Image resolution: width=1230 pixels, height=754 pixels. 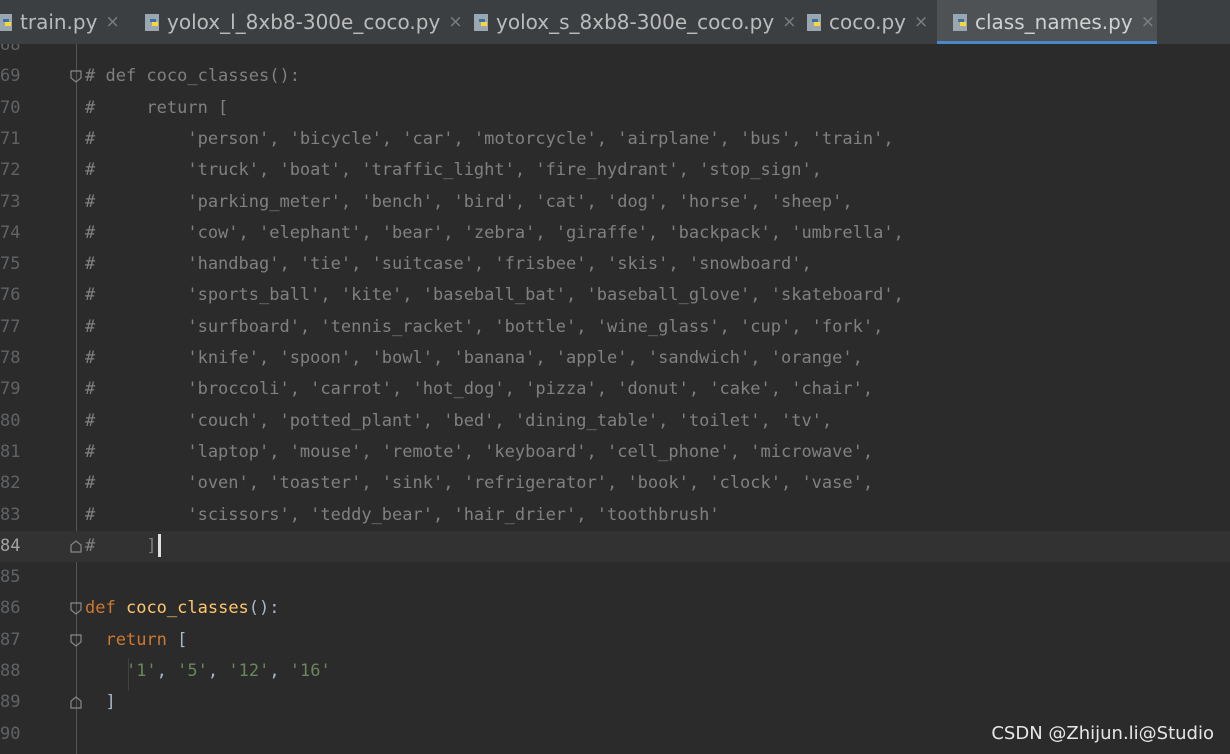 I want to click on code-line: 69 # def coco_classes():, so click(x=615, y=76).